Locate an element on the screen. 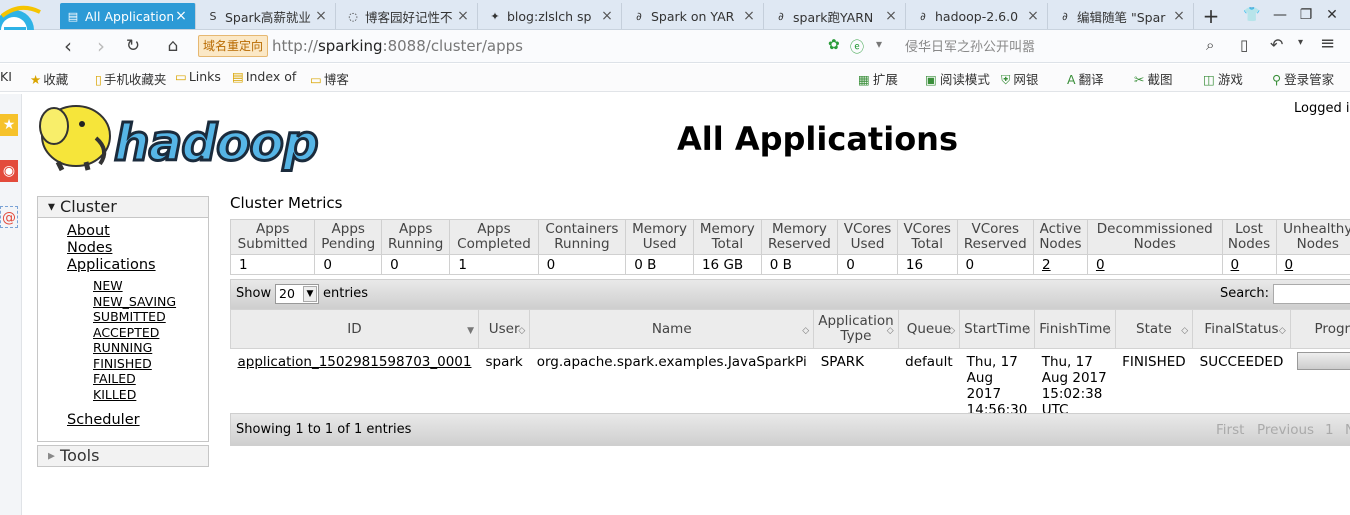 The width and height of the screenshot is (1350, 515). back-button: ‹ is located at coordinates (68, 46).